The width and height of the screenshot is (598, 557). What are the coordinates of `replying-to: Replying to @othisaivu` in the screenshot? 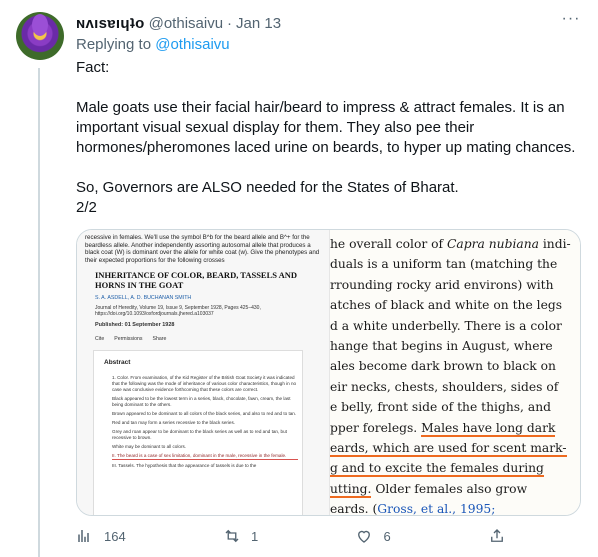 It's located at (153, 44).